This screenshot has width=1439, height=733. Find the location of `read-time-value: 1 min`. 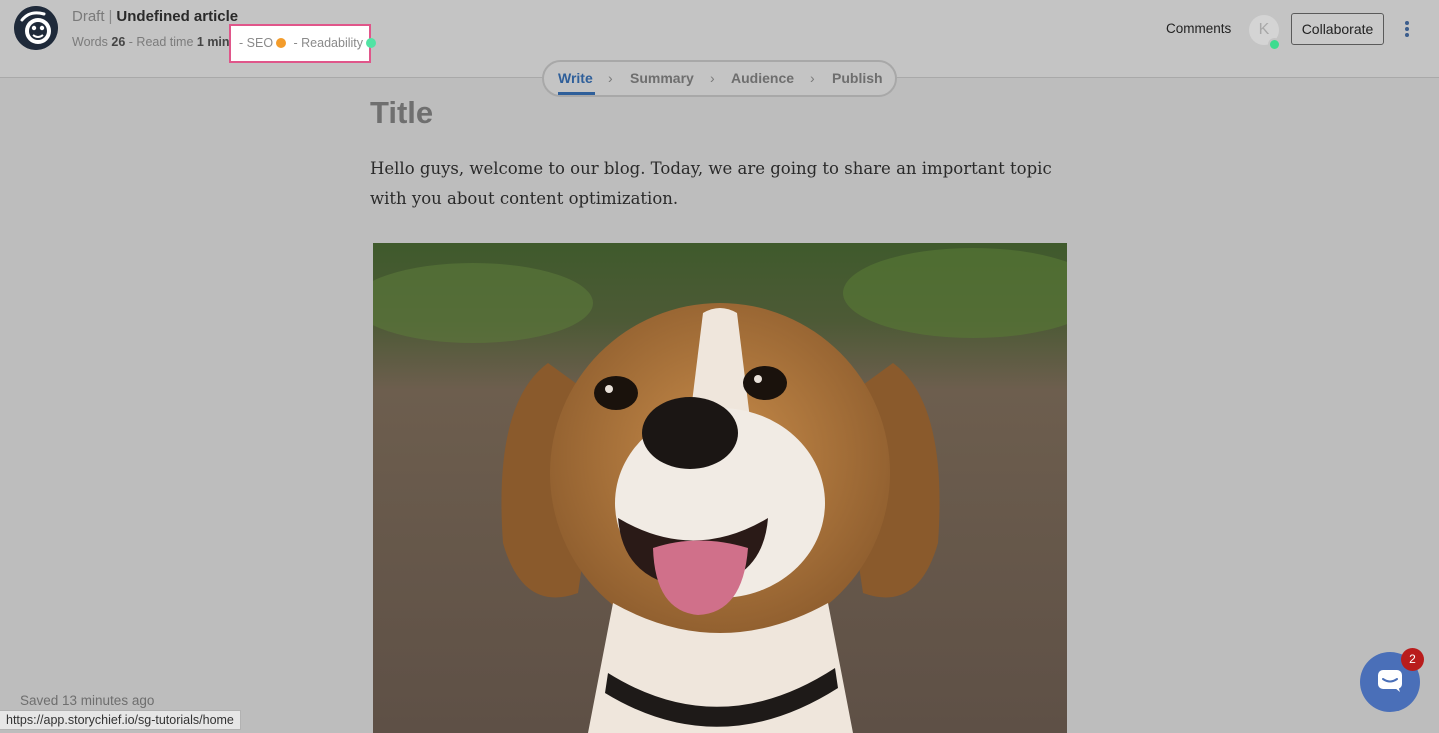

read-time-value: 1 min is located at coordinates (213, 42).